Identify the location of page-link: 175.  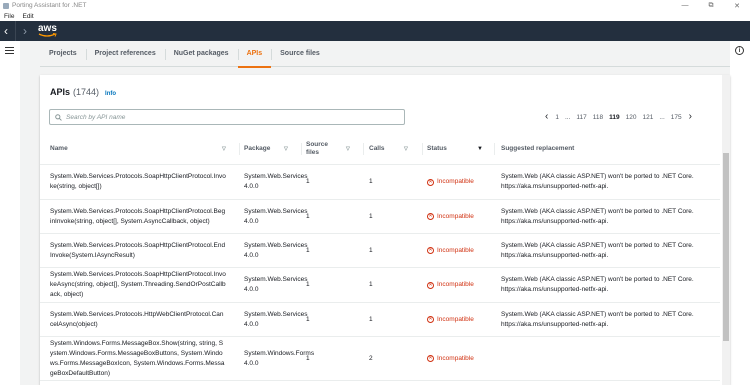
(676, 117).